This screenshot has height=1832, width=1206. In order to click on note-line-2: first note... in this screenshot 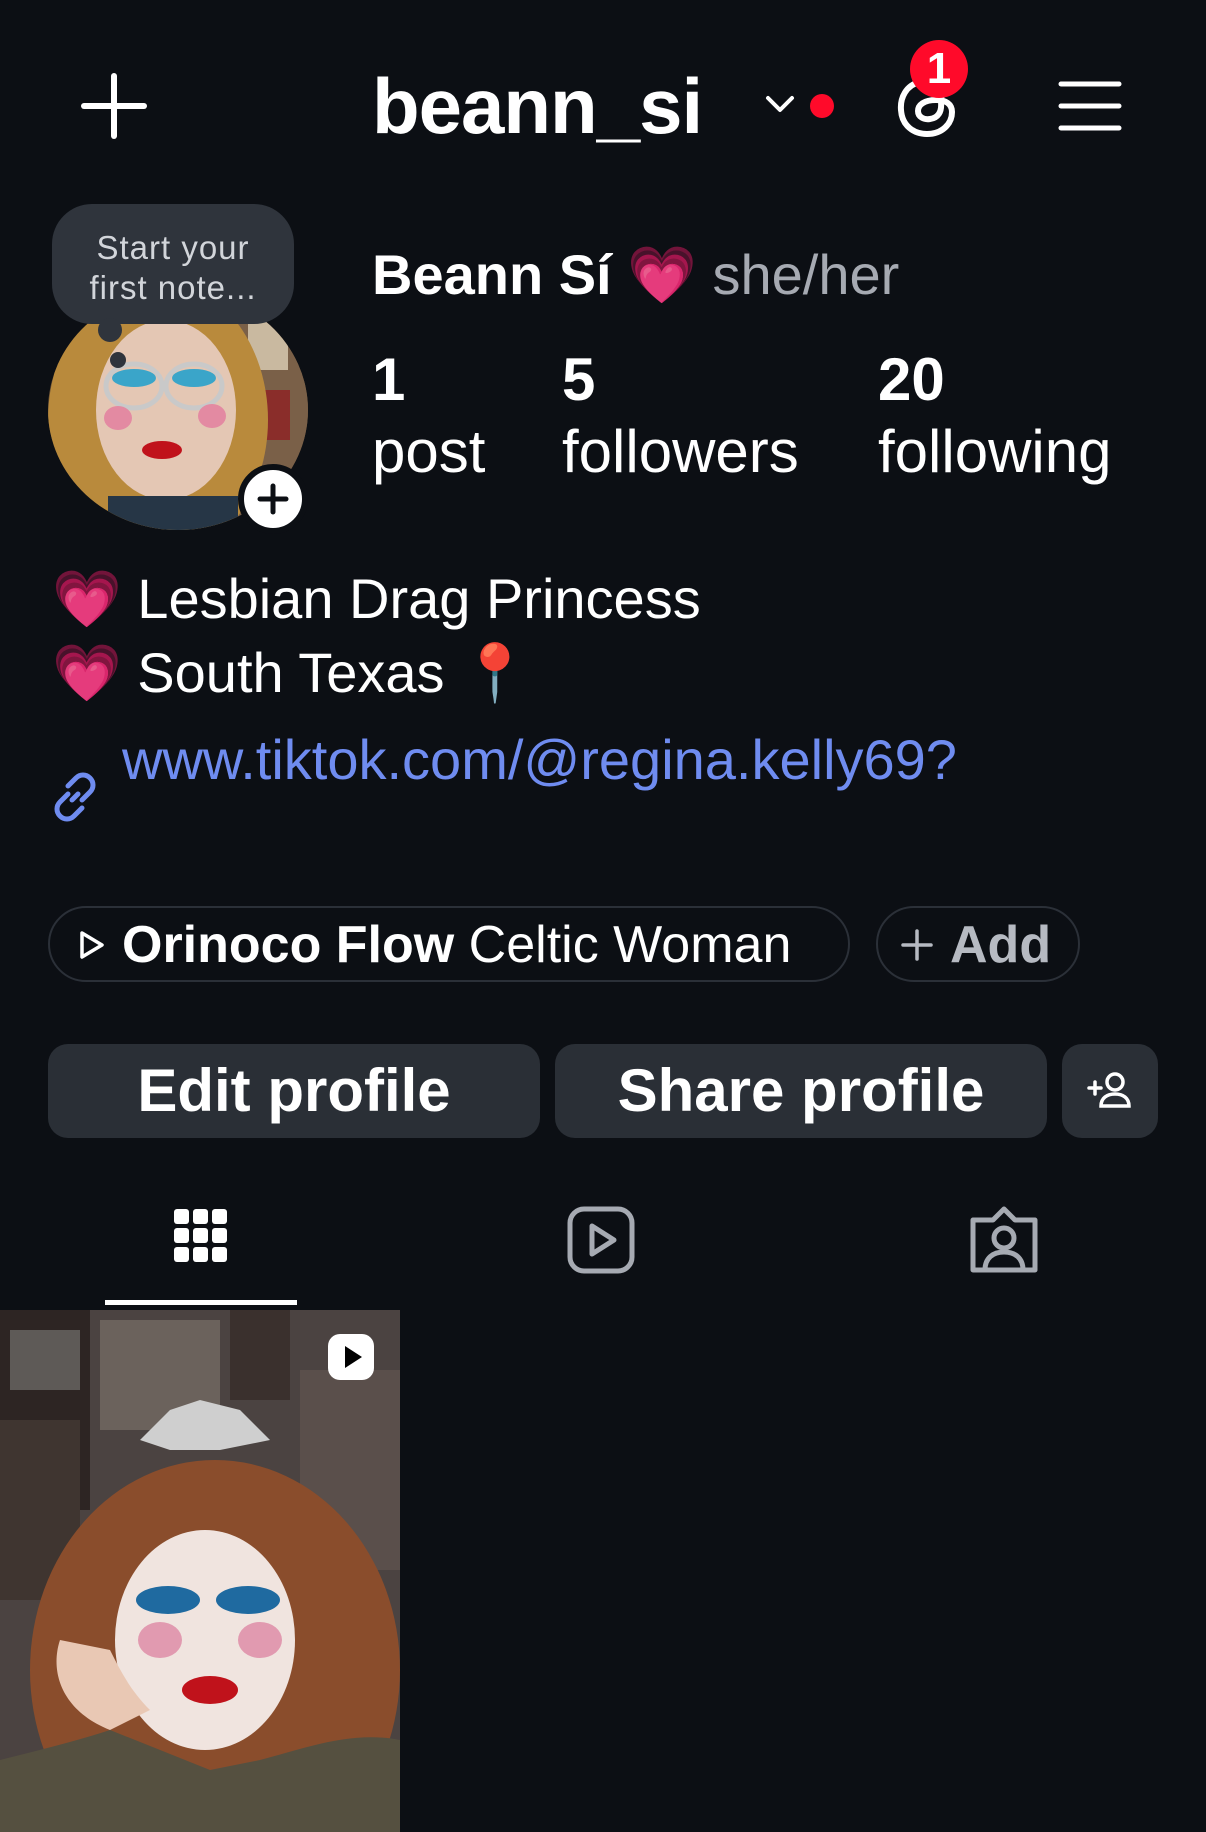, I will do `click(173, 287)`.